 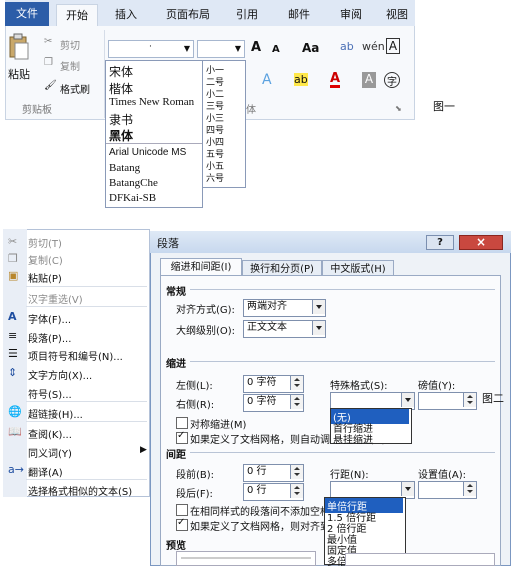 What do you see at coordinates (176, 546) in the screenshot?
I see `section-preview: 预览` at bounding box center [176, 546].